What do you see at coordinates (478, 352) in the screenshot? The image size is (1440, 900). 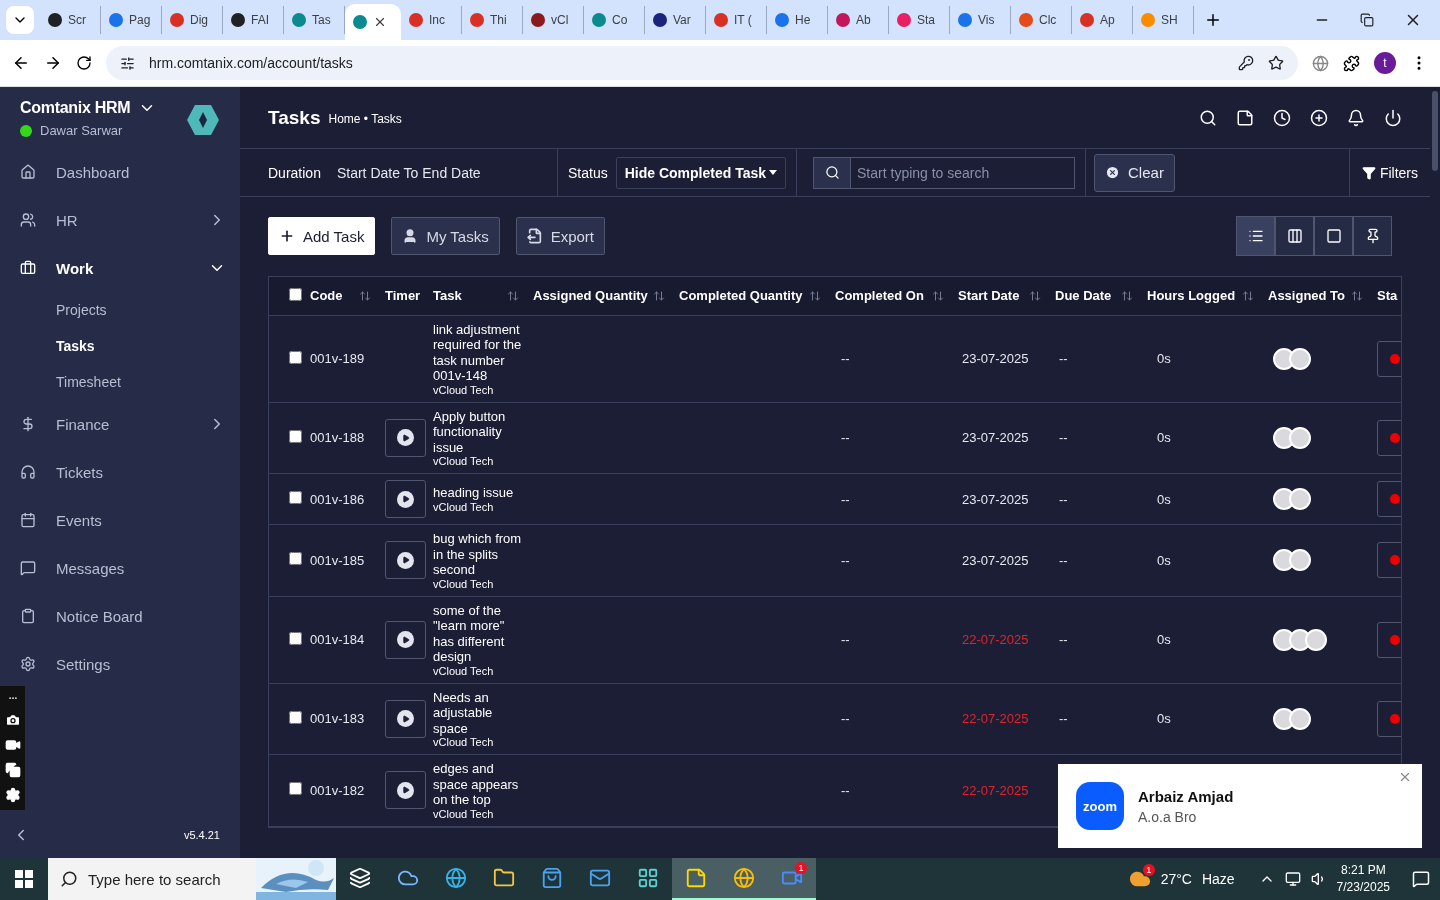 I see `task-name: link adjustment required for the task number 001v-148` at bounding box center [478, 352].